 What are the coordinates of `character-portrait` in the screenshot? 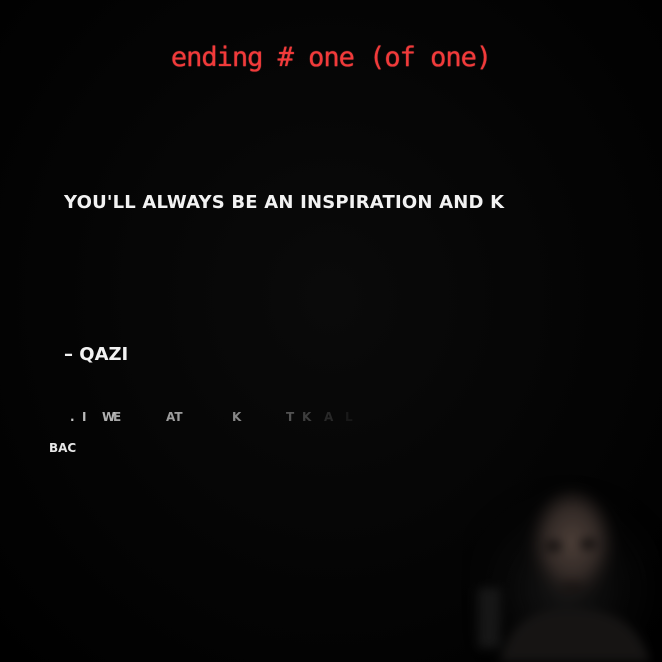 It's located at (566, 570).